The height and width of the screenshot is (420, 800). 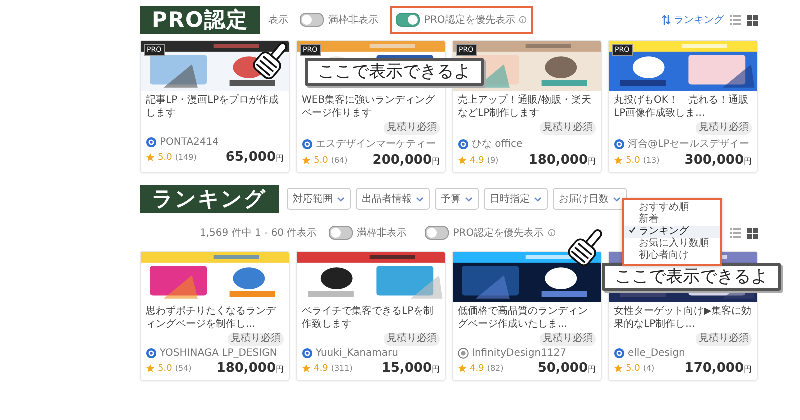 I want to click on review-count: (9), so click(x=493, y=160).